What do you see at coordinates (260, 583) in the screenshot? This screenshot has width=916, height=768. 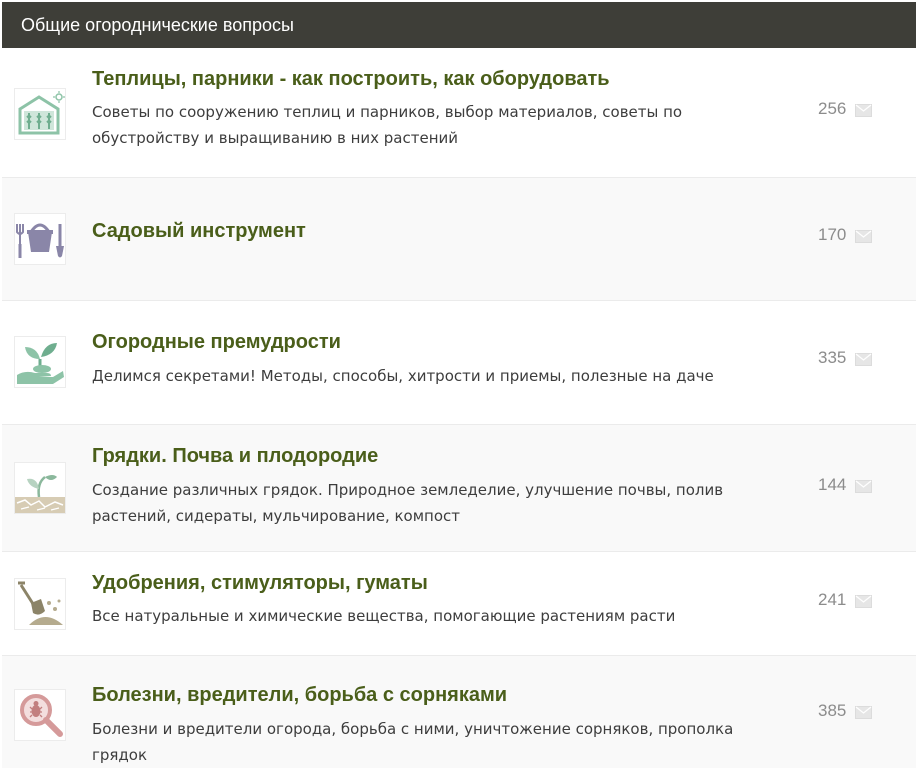 I see `forum-title: Удобрения, стимуляторы, гуматы` at bounding box center [260, 583].